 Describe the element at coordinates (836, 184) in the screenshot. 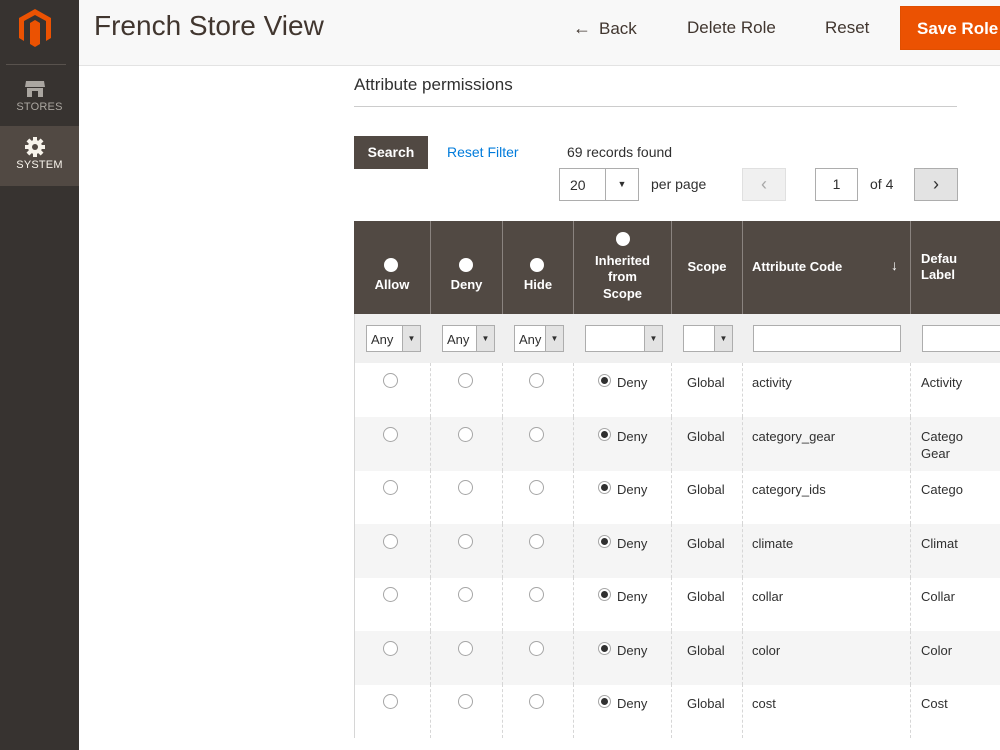

I see `page-number-input: 1` at that location.